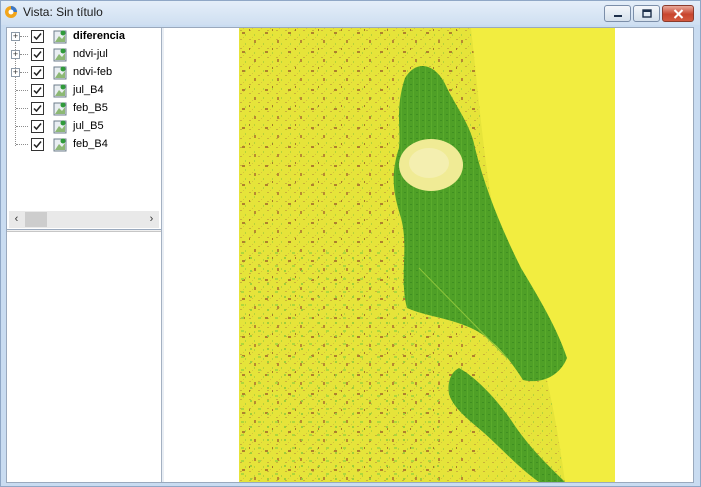  I want to click on layer-name: feb_B5, so click(90, 108).